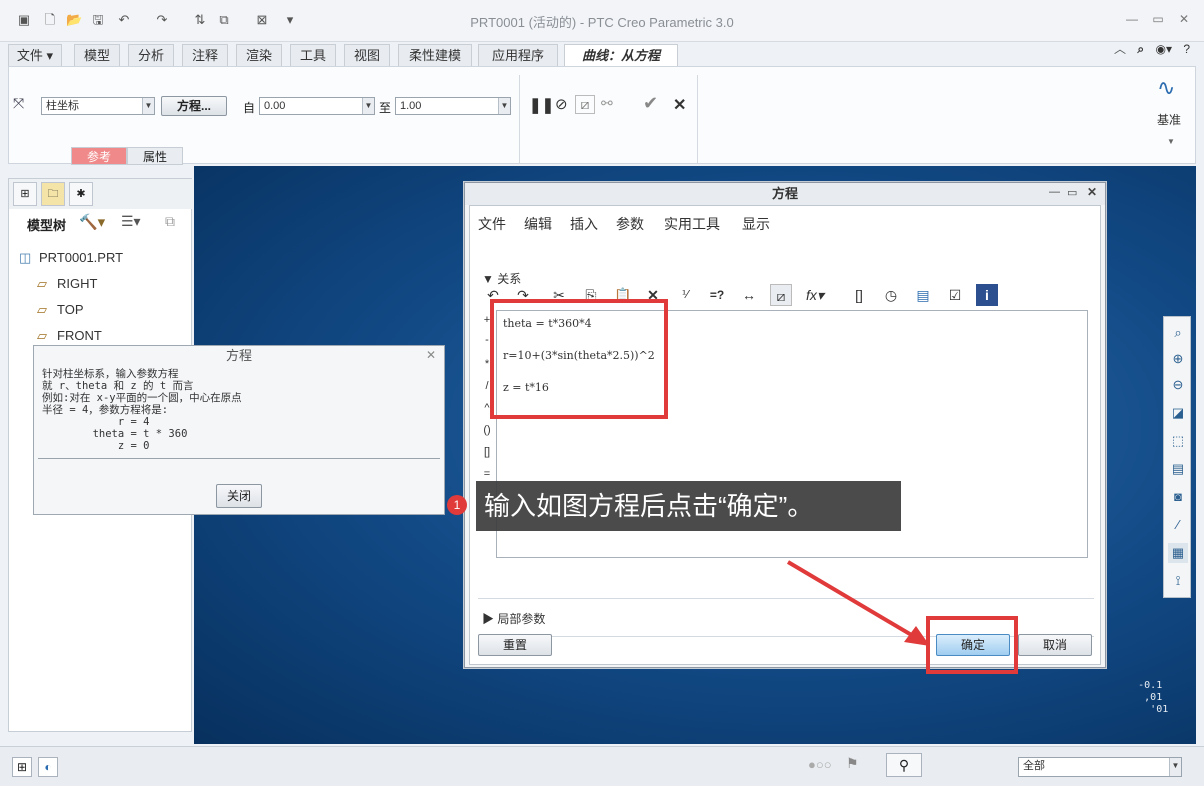 The image size is (1204, 786). Describe the element at coordinates (785, 194) in the screenshot. I see `dialog-title: 方程` at that location.